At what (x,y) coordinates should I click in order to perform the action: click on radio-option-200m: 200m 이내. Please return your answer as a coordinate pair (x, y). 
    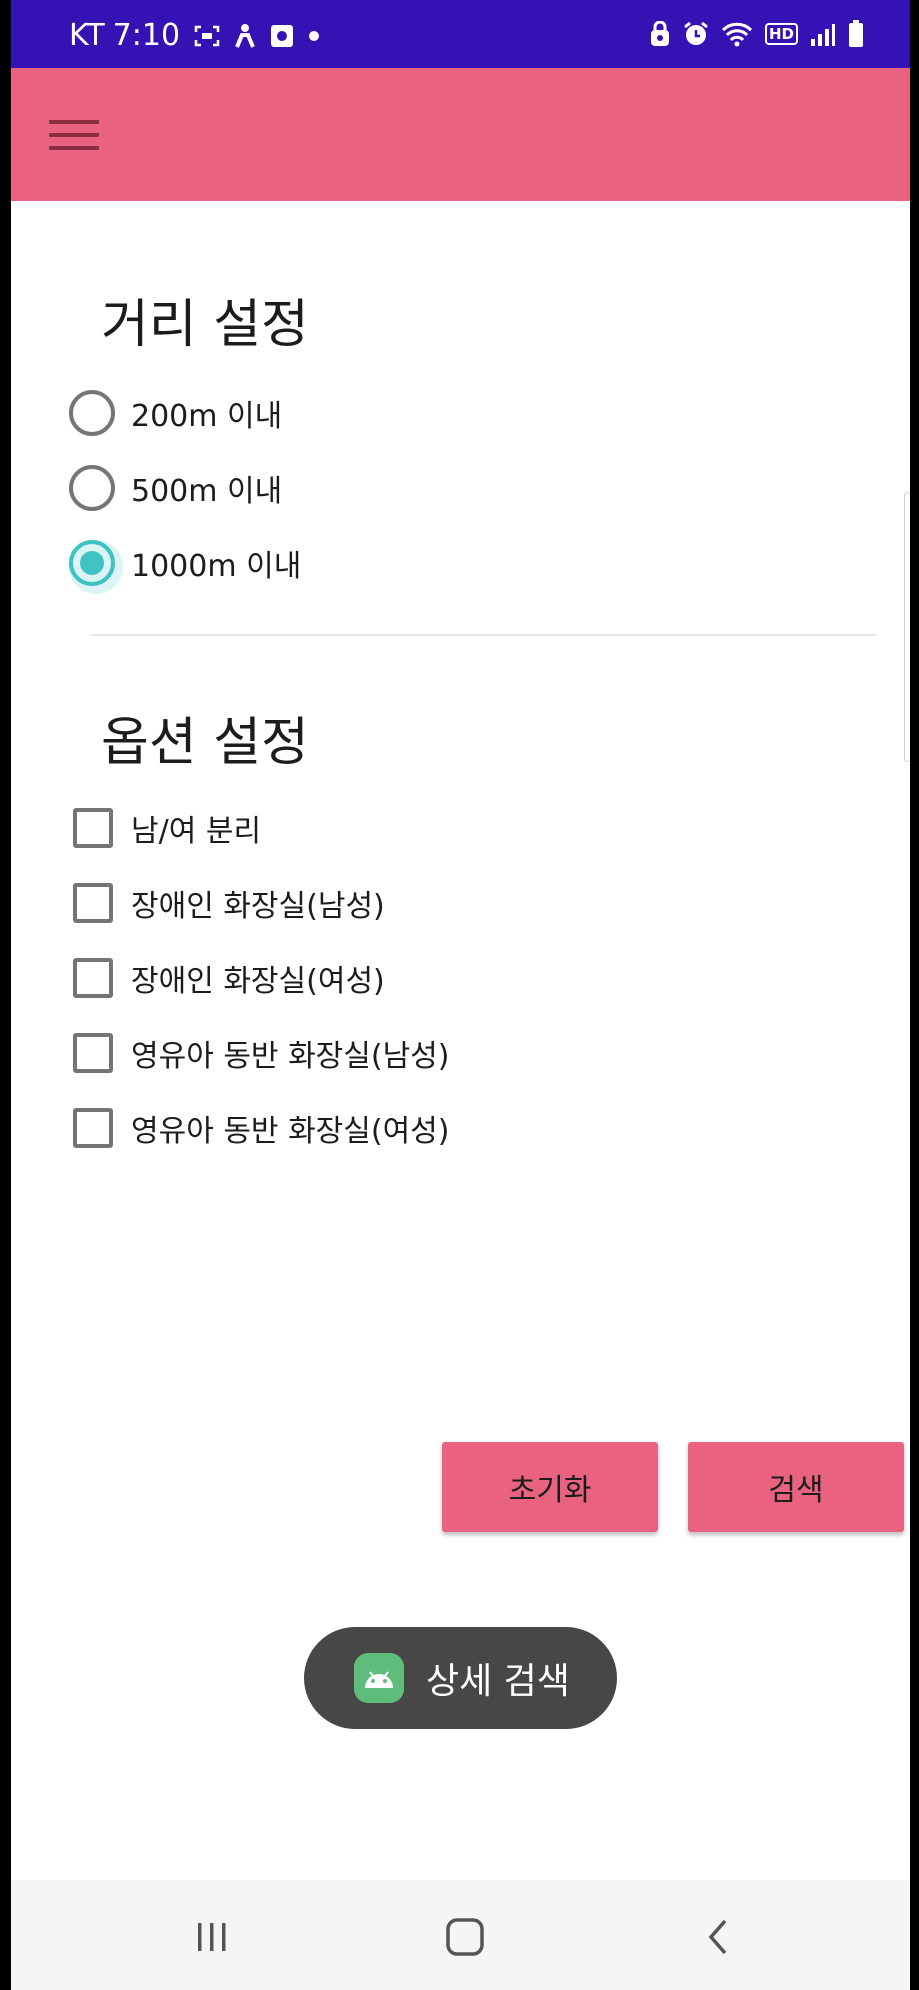
    Looking at the image, I should click on (175, 413).